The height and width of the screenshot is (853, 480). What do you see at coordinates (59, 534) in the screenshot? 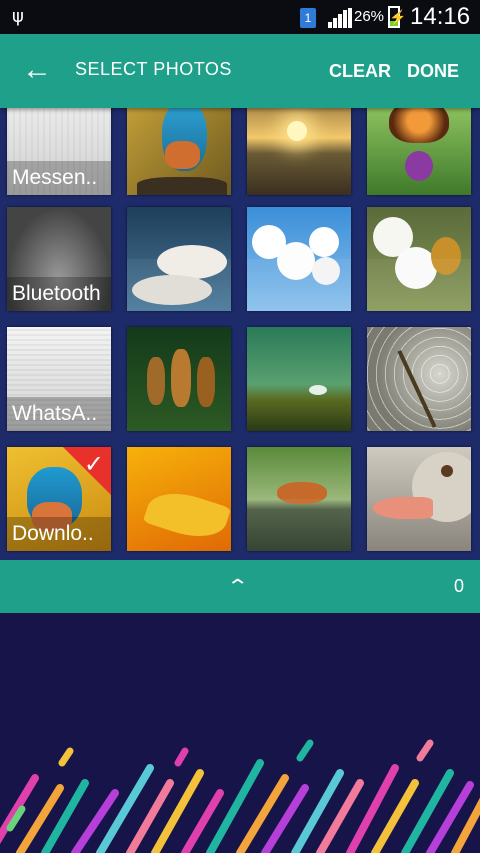
I see `album-label: Downlo..` at bounding box center [59, 534].